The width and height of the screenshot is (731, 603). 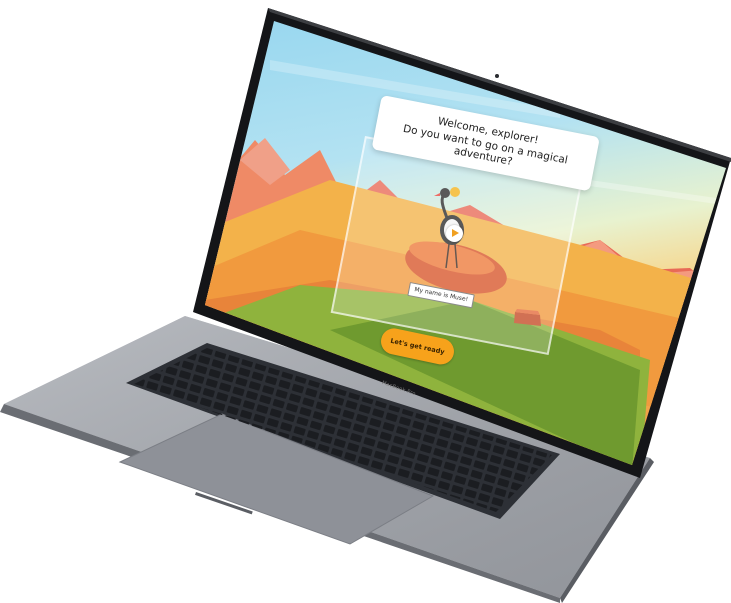 I want to click on play-button, so click(x=454, y=233).